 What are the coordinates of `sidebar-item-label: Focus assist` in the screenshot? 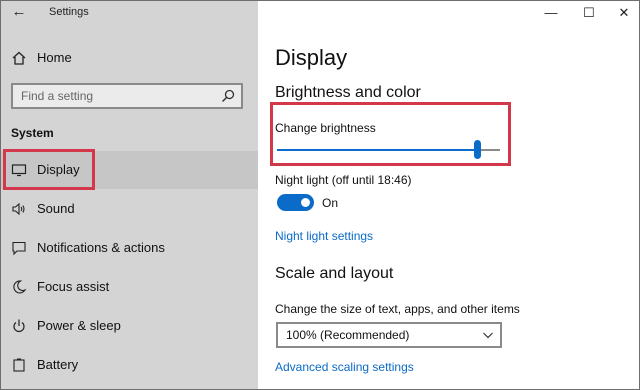 It's located at (73, 286).